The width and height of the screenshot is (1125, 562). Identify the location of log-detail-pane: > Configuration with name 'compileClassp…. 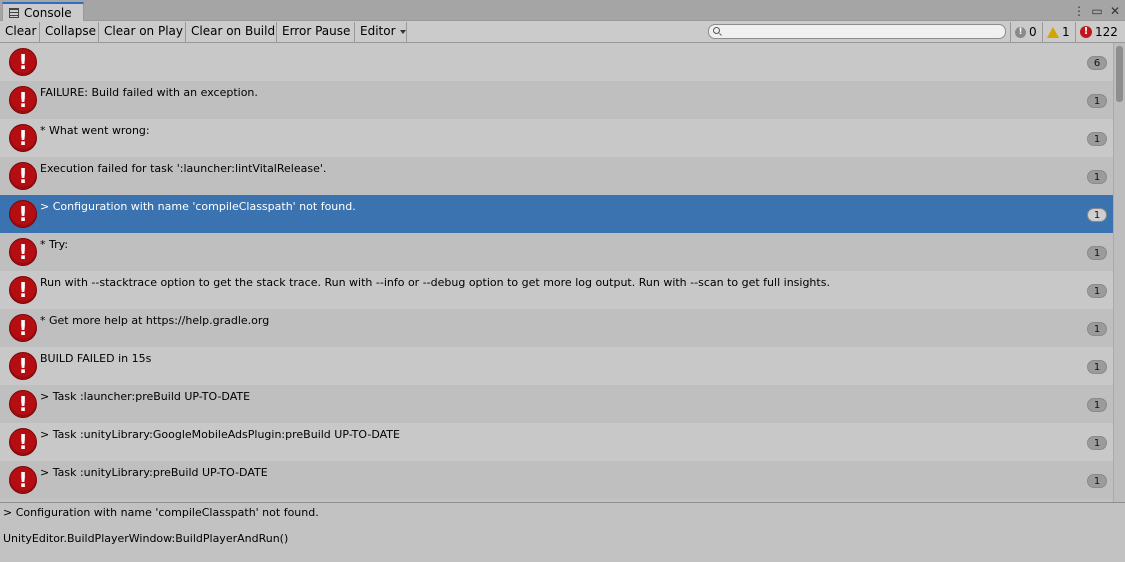
(562, 532).